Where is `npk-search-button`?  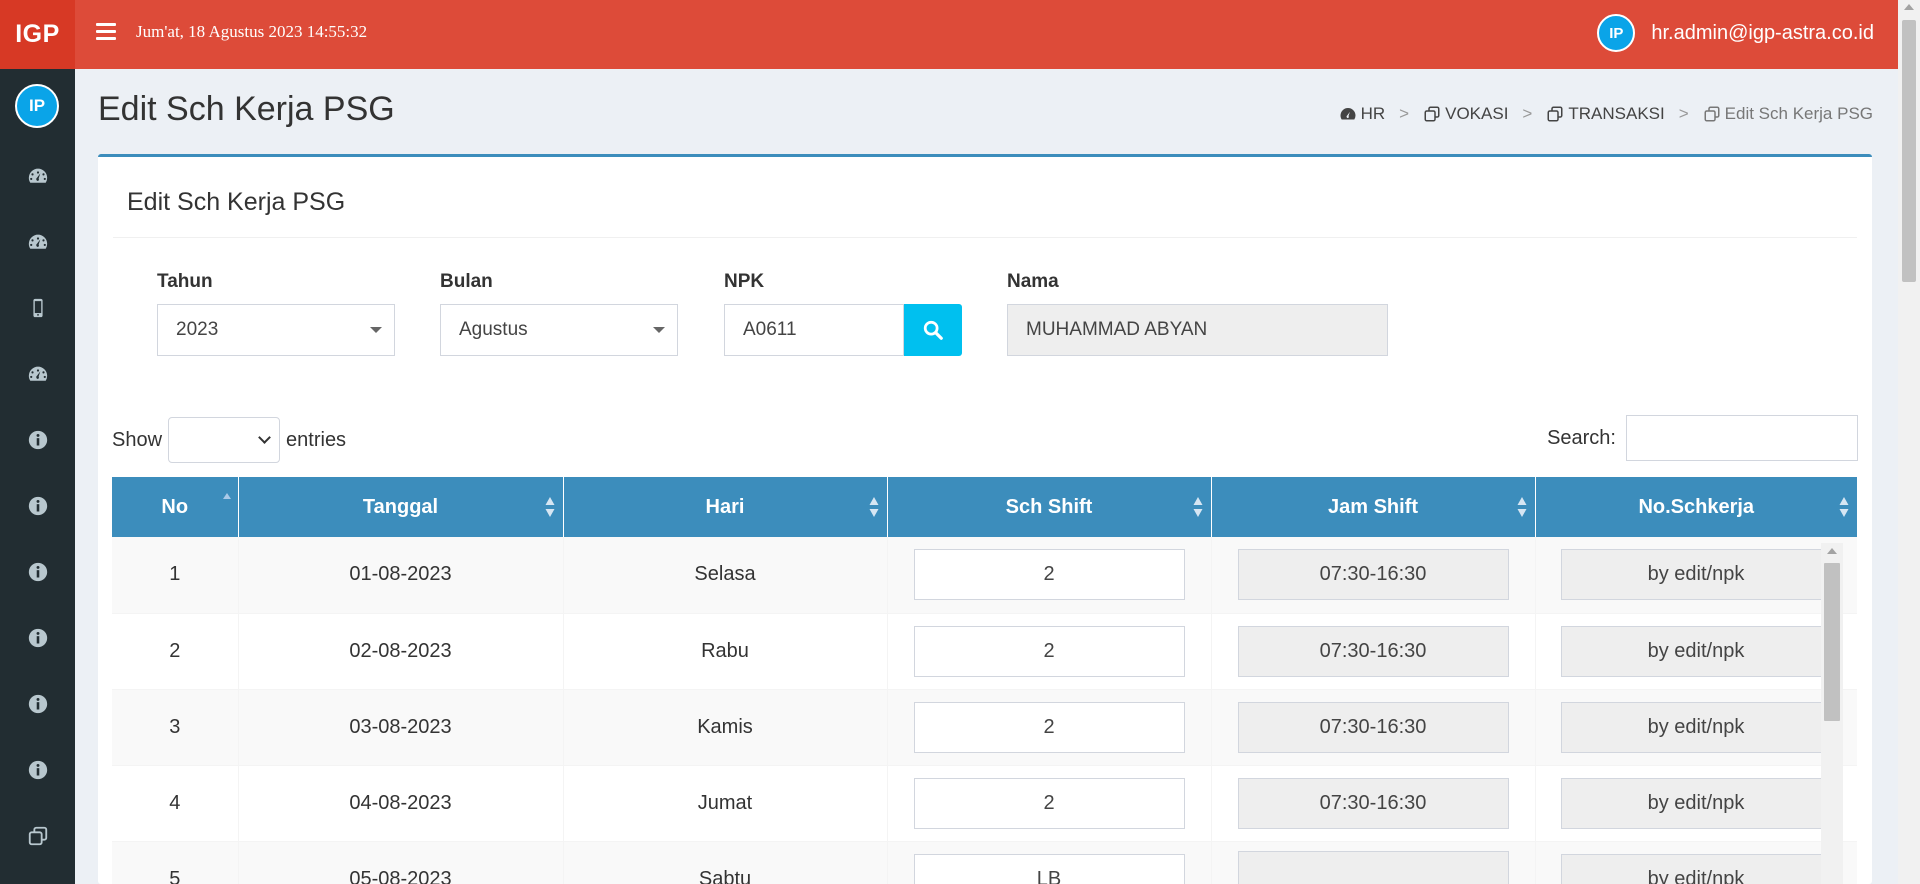 npk-search-button is located at coordinates (933, 330).